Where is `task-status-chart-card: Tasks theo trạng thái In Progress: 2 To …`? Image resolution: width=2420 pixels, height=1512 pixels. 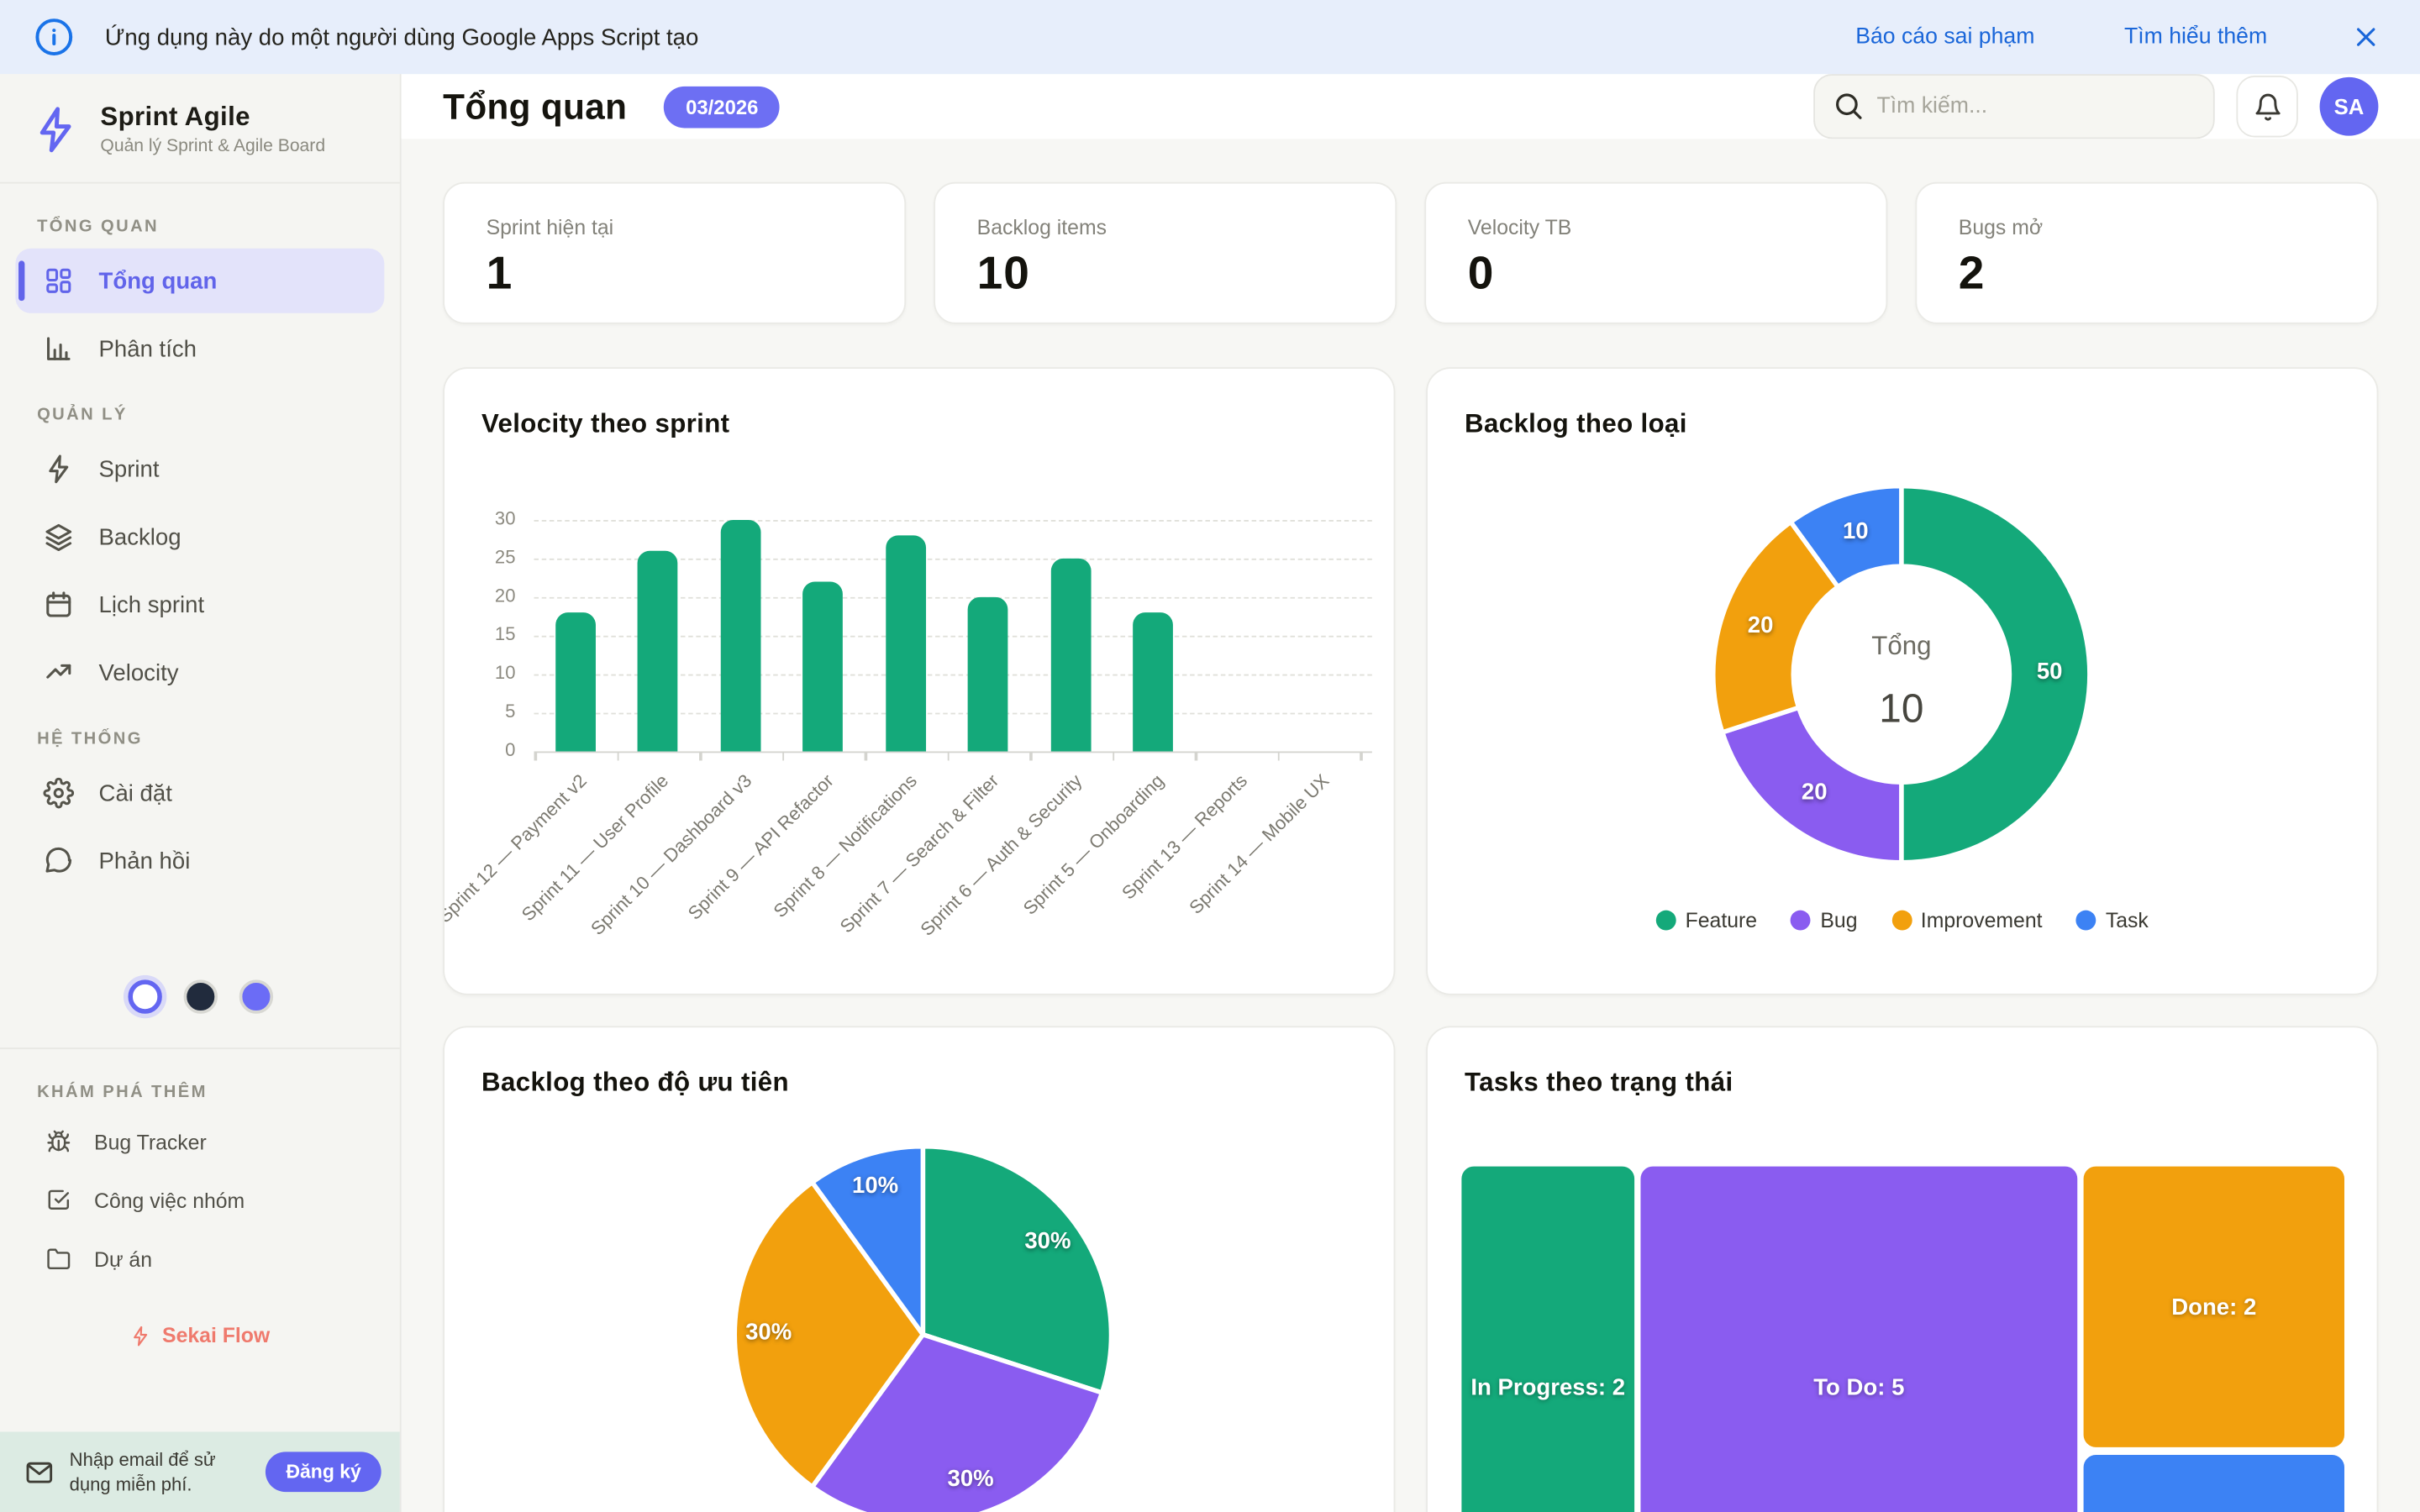
task-status-chart-card: Tasks theo trạng thái In Progress: 2 To … is located at coordinates (1903, 1269).